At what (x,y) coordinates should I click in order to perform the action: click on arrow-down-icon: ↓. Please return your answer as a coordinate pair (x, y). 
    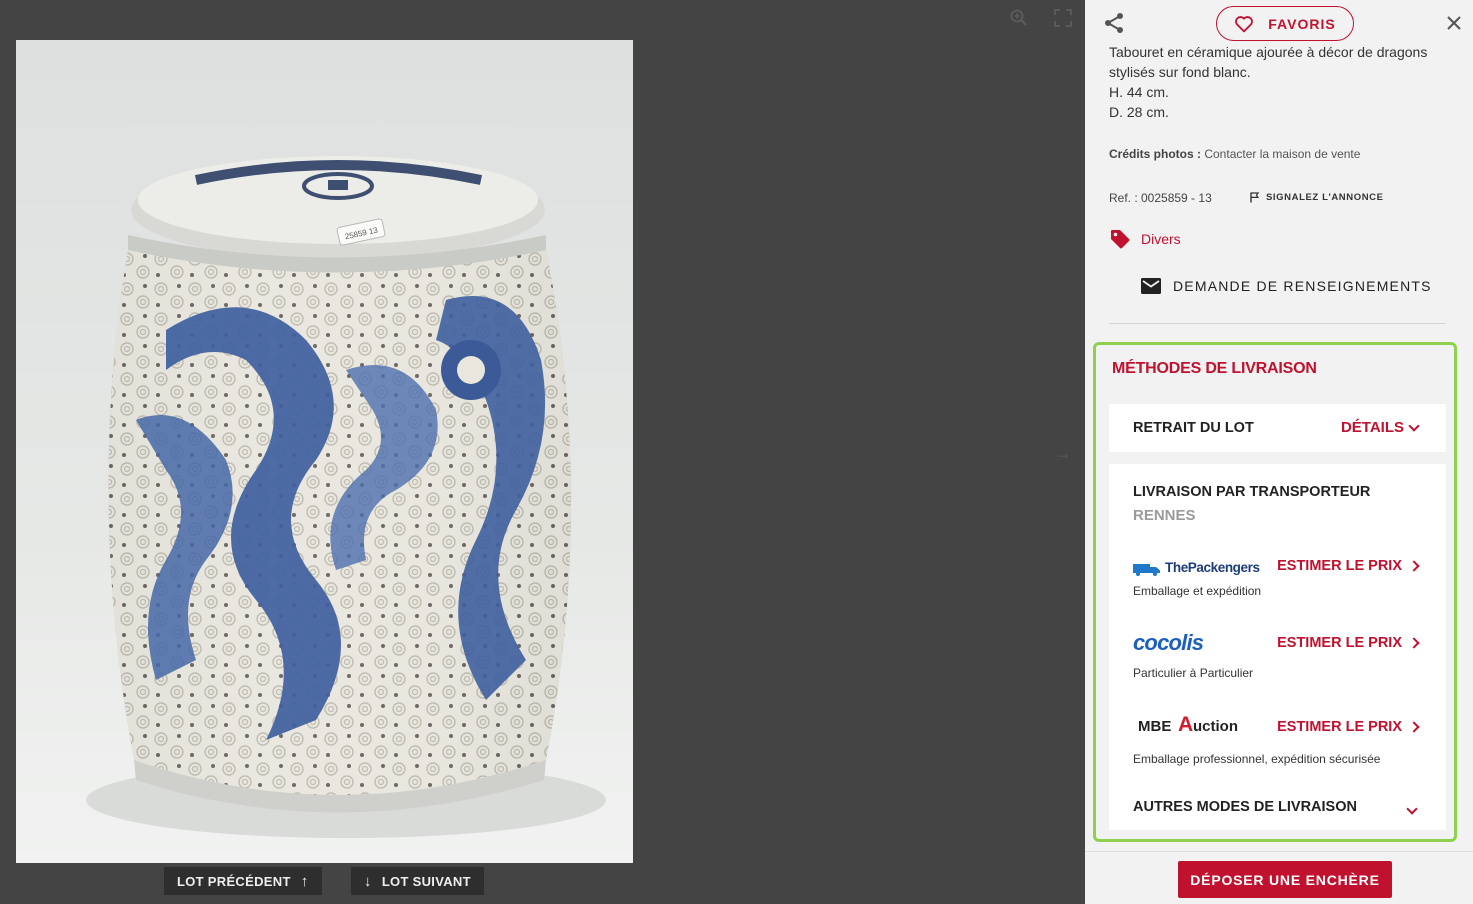
    Looking at the image, I should click on (368, 881).